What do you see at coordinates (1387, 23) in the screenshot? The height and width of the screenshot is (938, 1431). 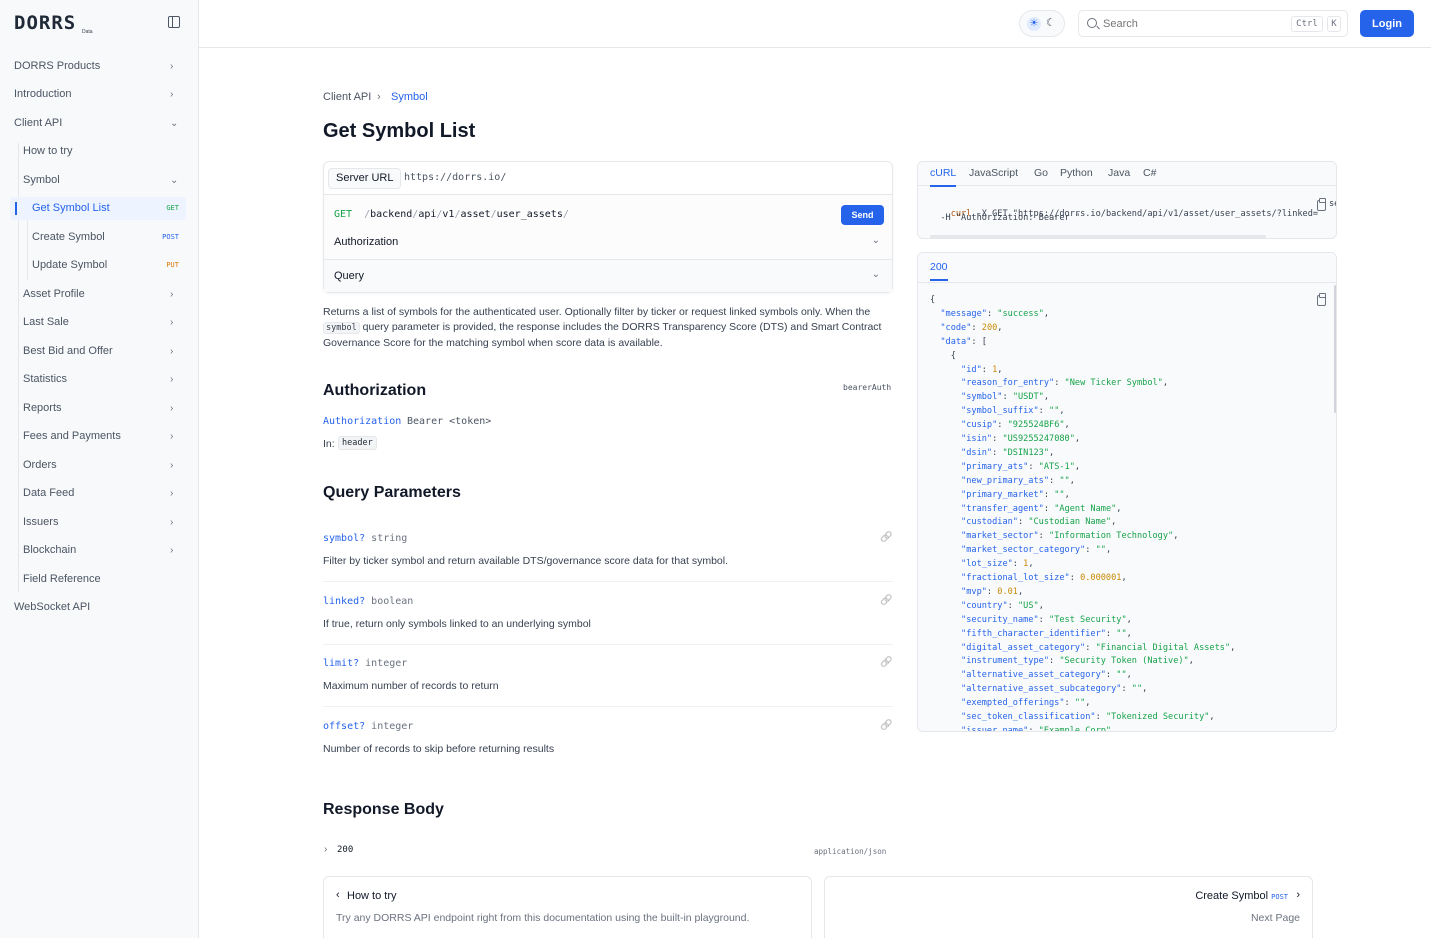 I see `login-button: Login` at bounding box center [1387, 23].